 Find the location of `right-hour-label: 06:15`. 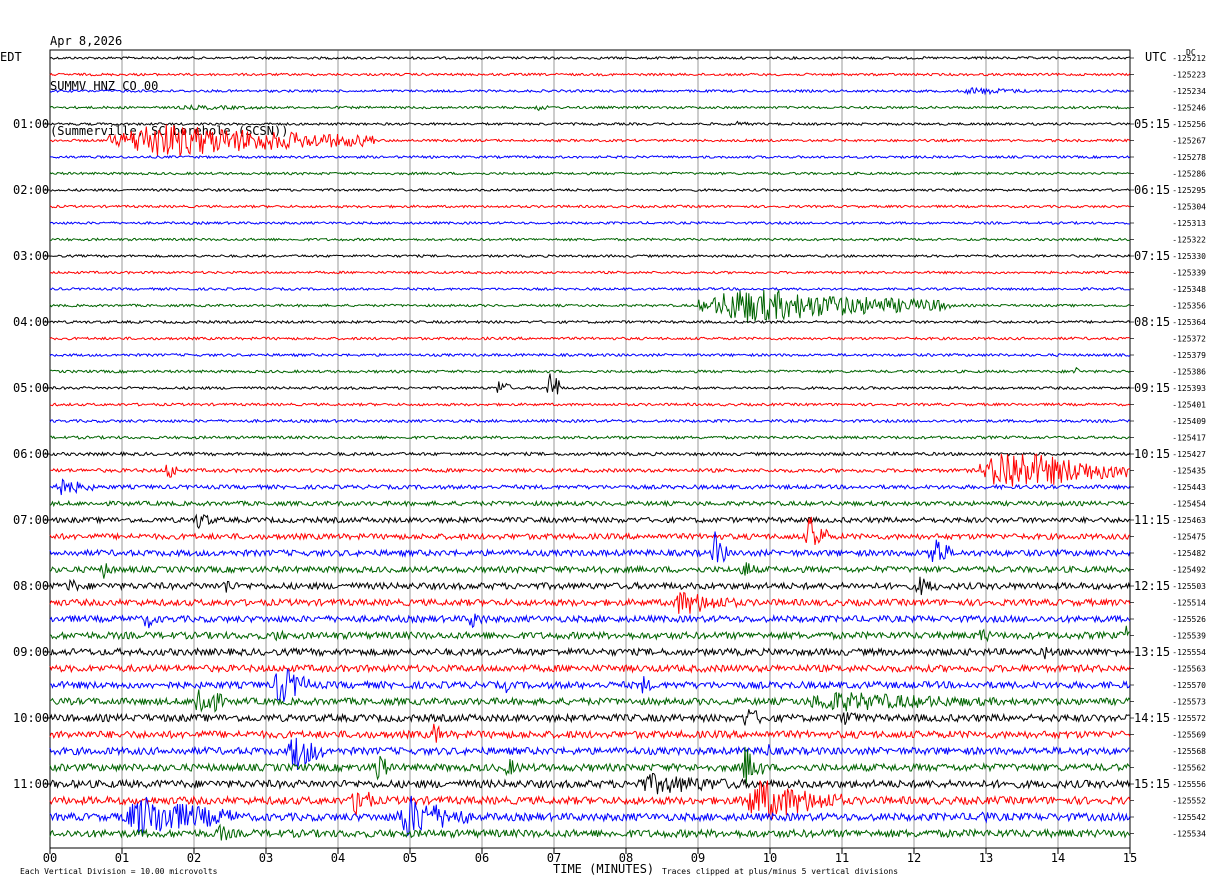

right-hour-label: 06:15 is located at coordinates (1152, 190).